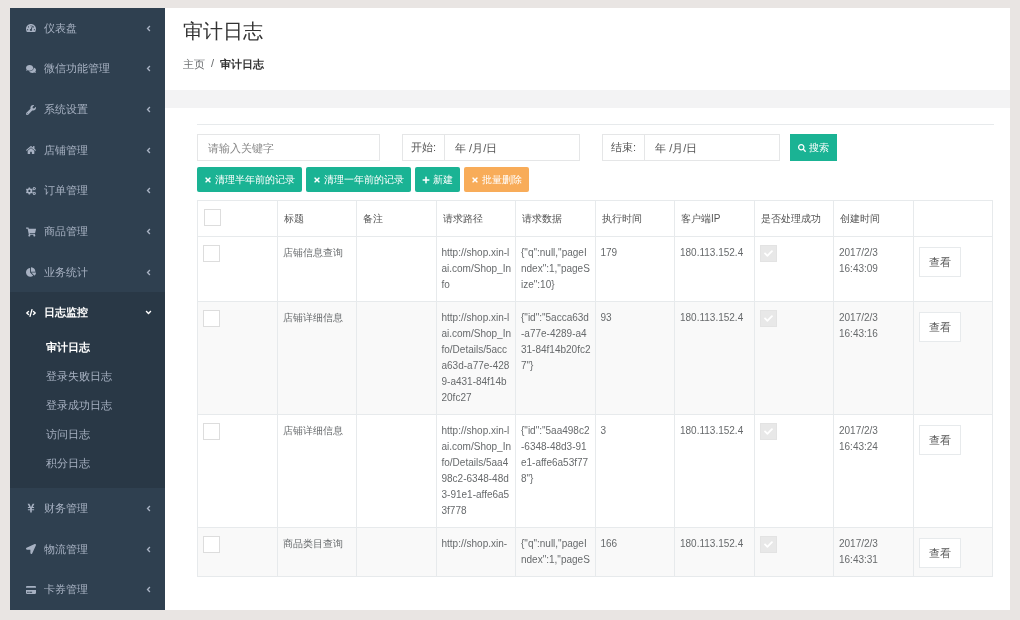 This screenshot has width=1020, height=620. Describe the element at coordinates (513, 147) in the screenshot. I see `start-date-field: 年 /月/日` at that location.